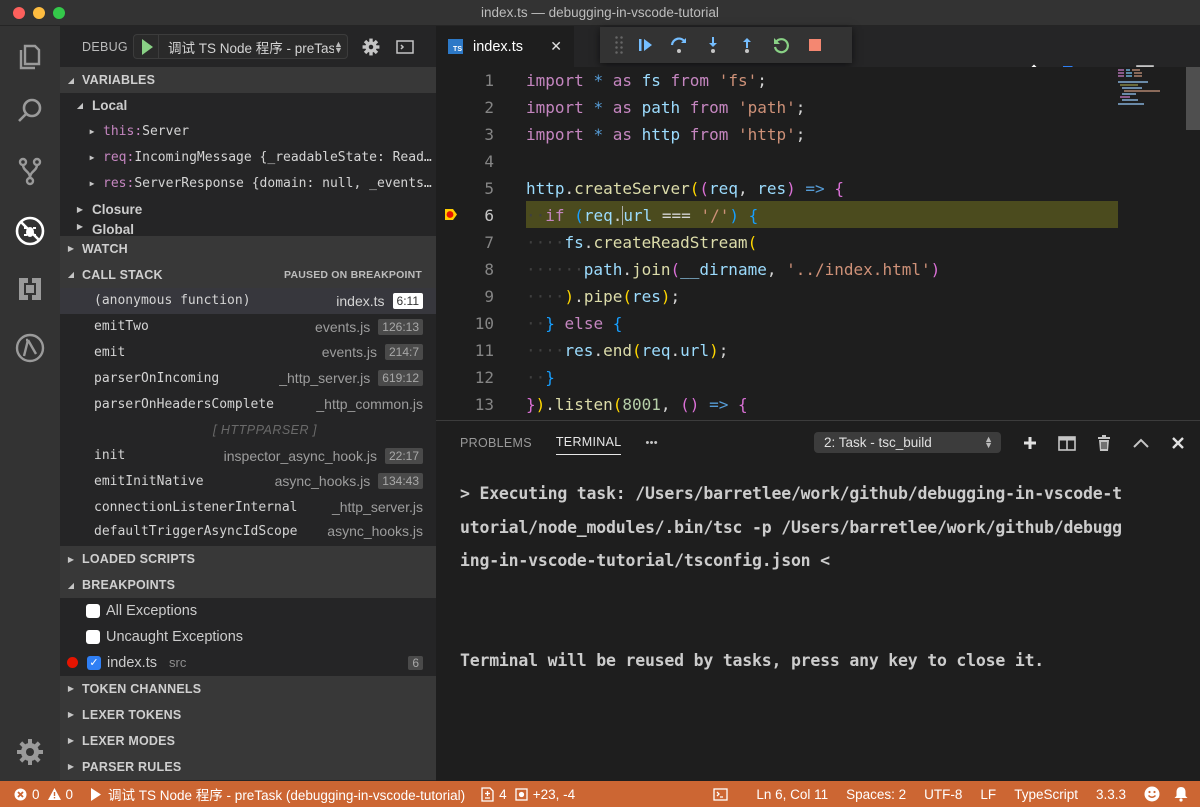 Image resolution: width=1200 pixels, height=807 pixels. I want to click on line-number: 7, so click(489, 242).